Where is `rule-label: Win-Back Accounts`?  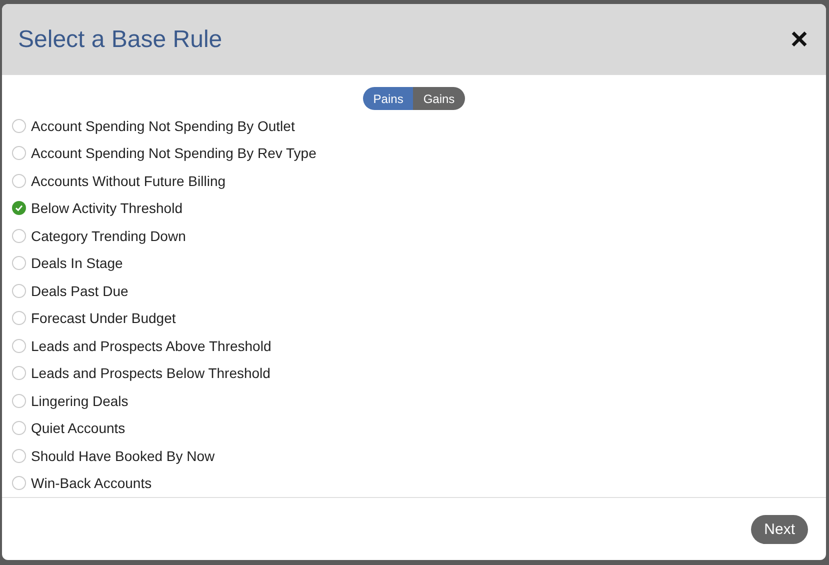
rule-label: Win-Back Accounts is located at coordinates (91, 483).